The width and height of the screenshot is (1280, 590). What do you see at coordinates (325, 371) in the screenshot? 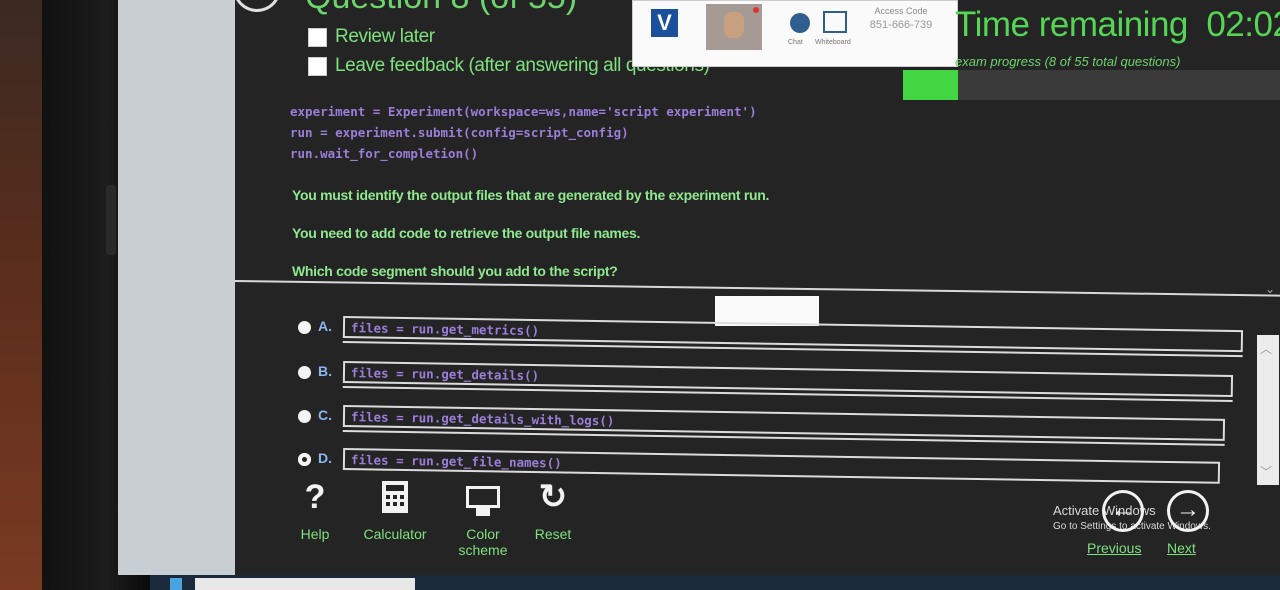
I see `option-letter: B.` at bounding box center [325, 371].